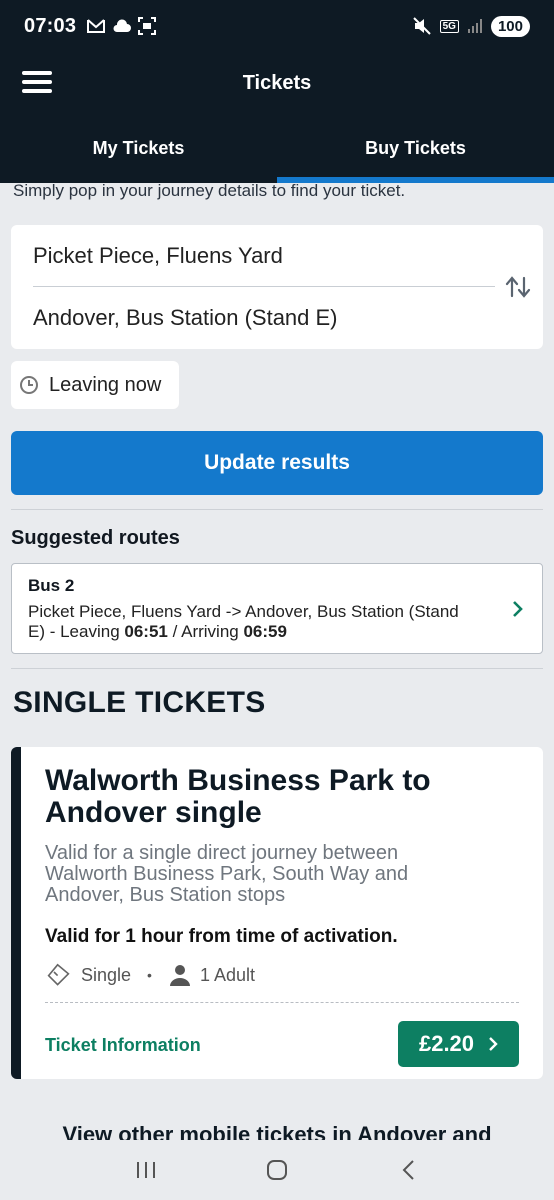  I want to click on ticket-information-link: Ticket Information, so click(123, 1045).